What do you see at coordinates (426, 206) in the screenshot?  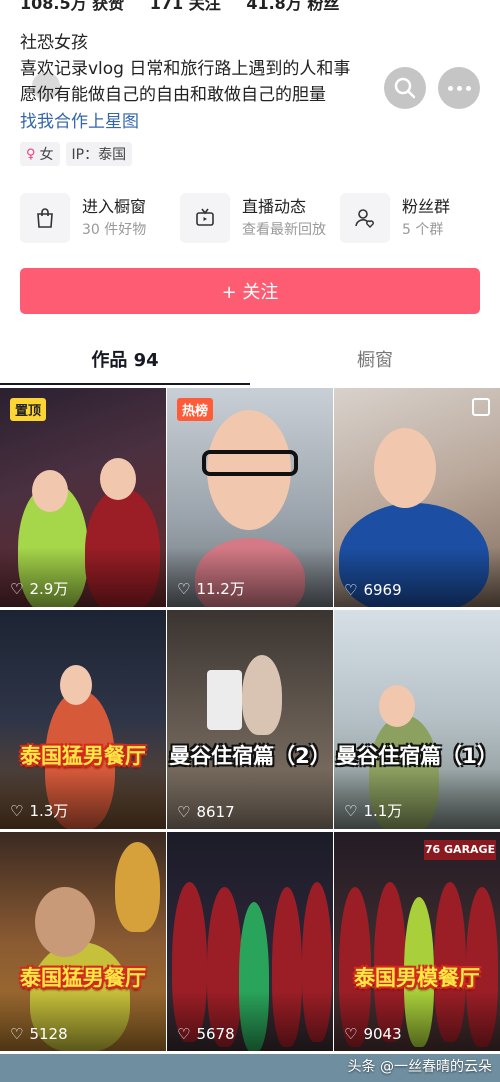 I see `fan-group-title: 粉丝群` at bounding box center [426, 206].